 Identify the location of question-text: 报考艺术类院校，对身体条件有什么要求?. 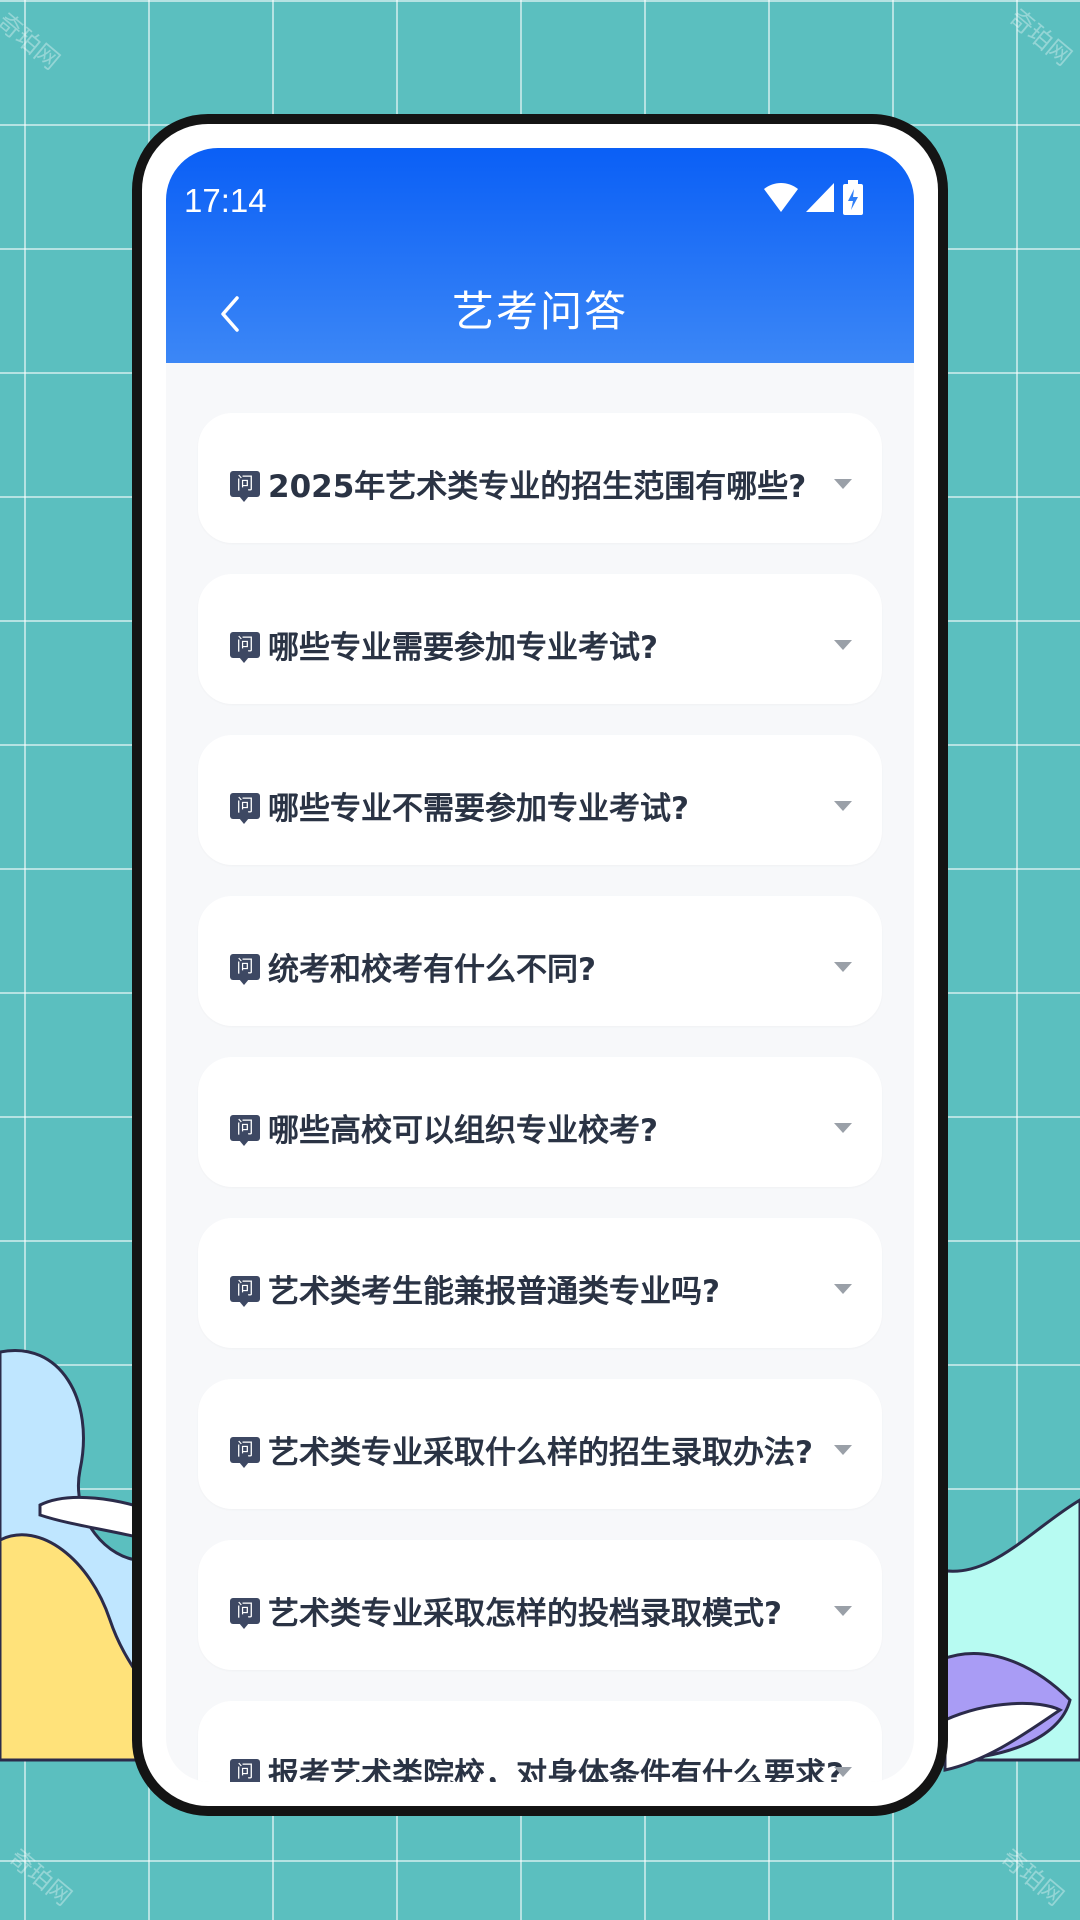
(556, 1769).